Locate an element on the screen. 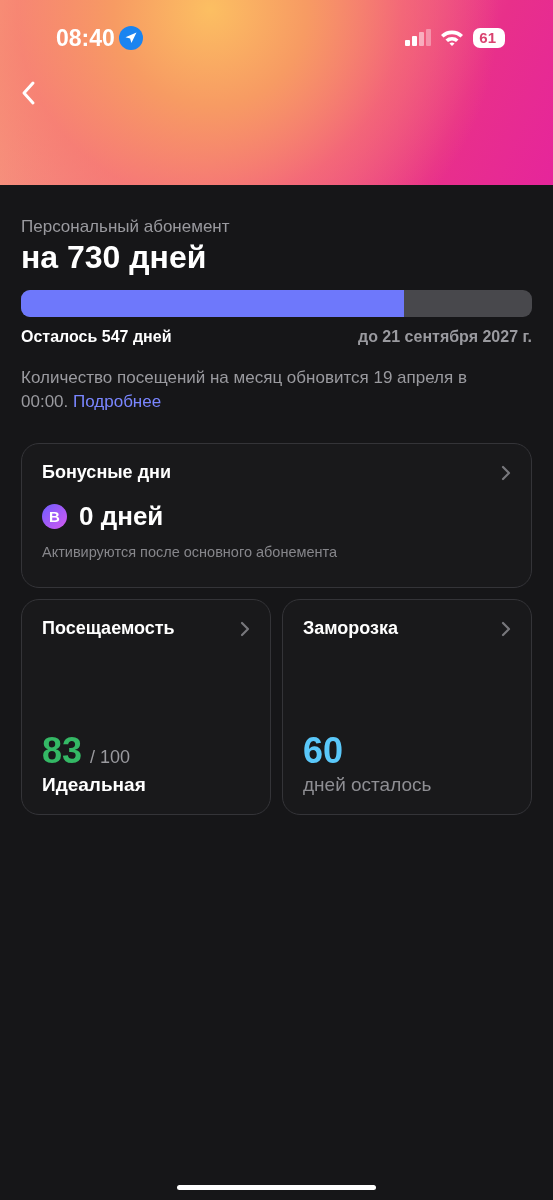 This screenshot has height=1200, width=553. details-link: Подробнее is located at coordinates (117, 401).